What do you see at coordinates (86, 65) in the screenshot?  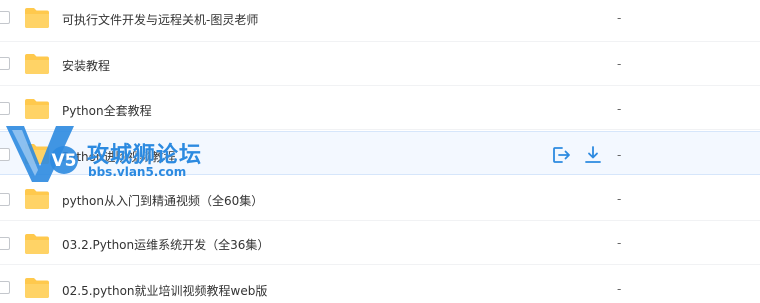 I see `file-name: 安装教程` at bounding box center [86, 65].